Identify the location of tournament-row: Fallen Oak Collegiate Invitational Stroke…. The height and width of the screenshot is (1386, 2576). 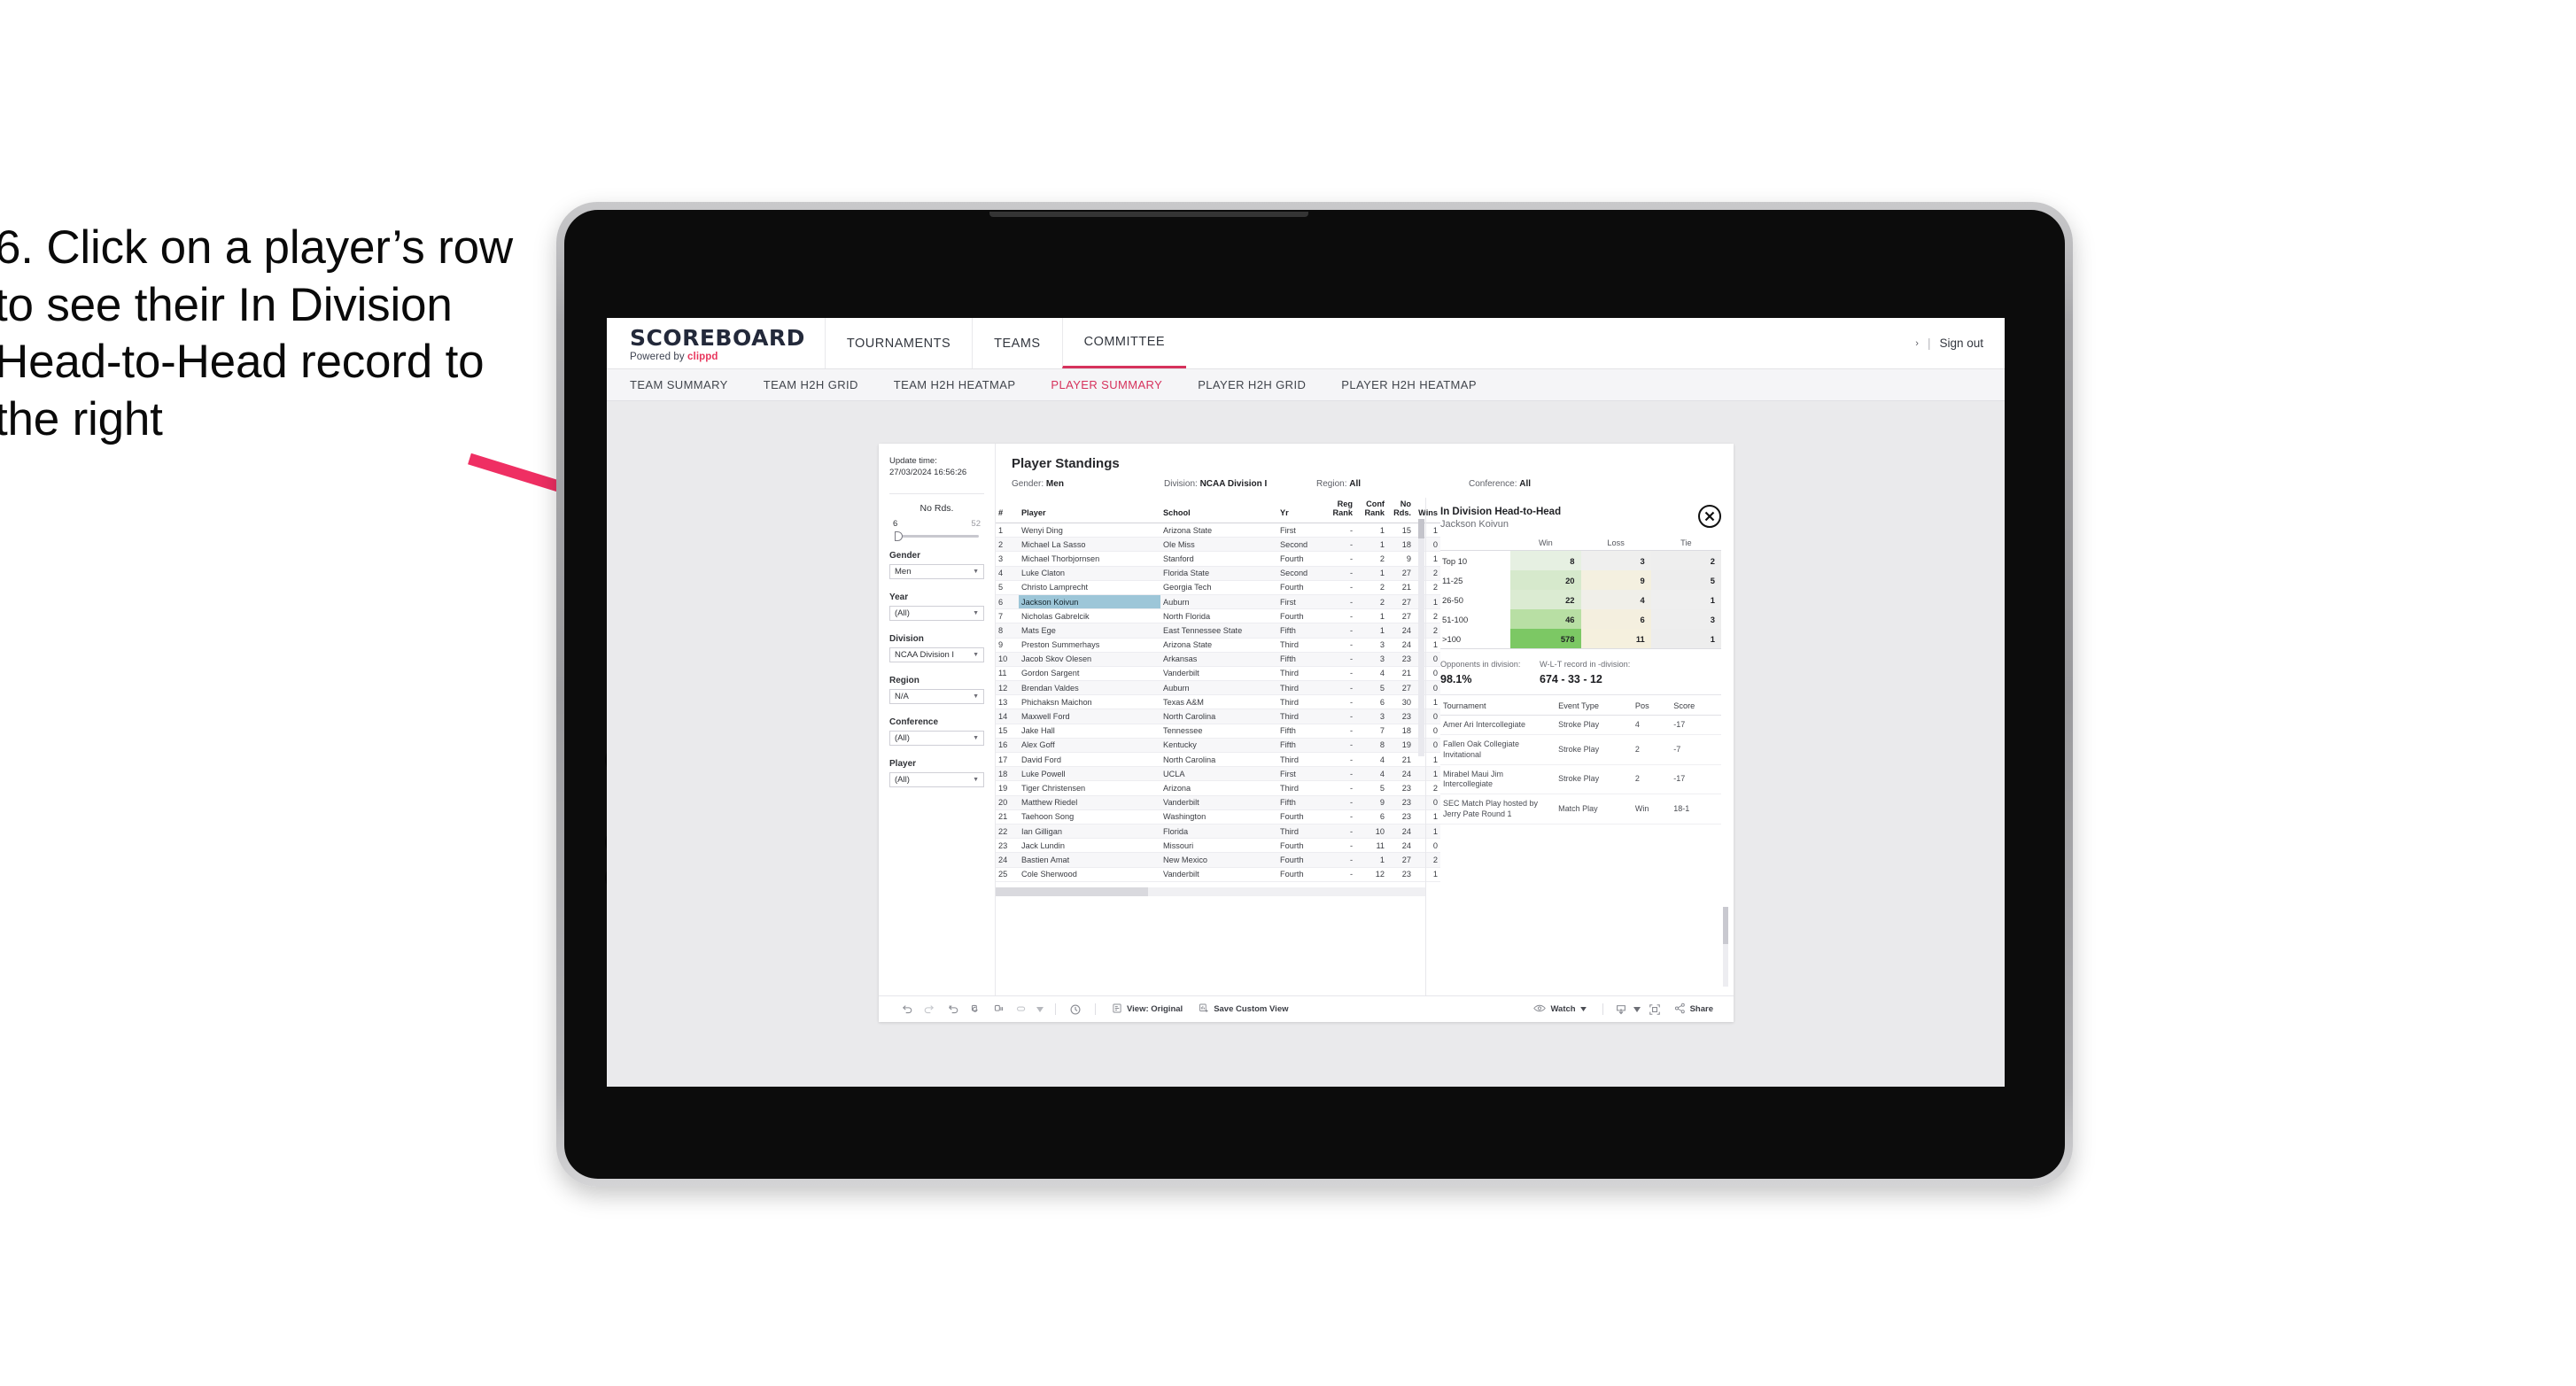
(1580, 750).